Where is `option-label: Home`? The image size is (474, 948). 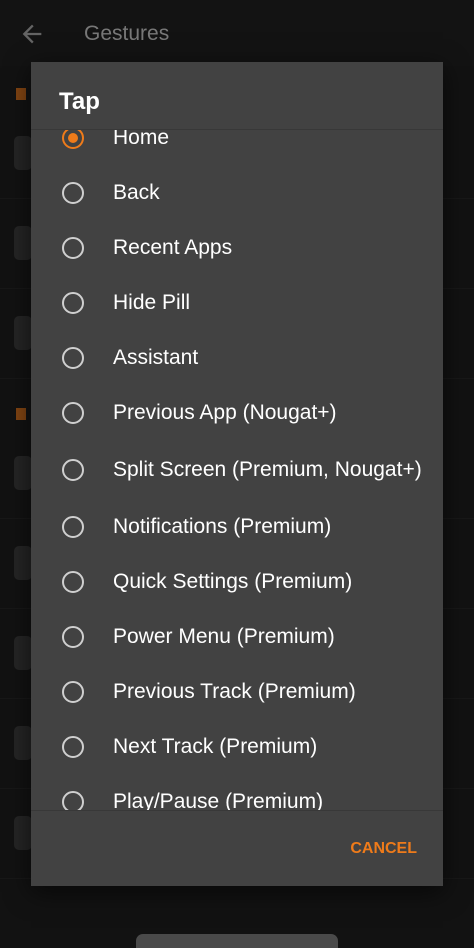 option-label: Home is located at coordinates (141, 139).